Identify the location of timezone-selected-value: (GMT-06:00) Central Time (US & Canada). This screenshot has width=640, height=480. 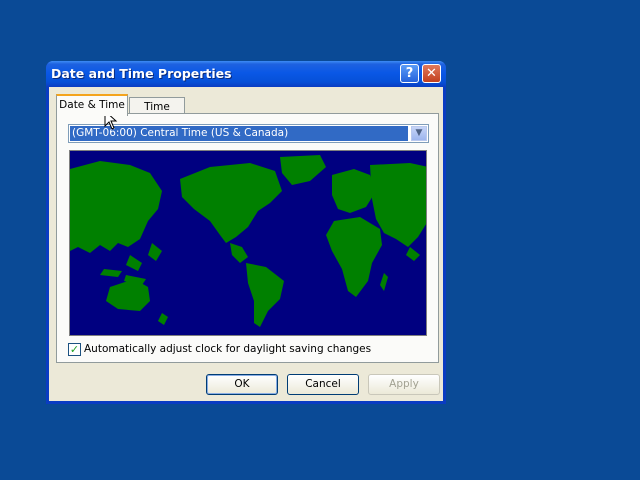
(239, 133).